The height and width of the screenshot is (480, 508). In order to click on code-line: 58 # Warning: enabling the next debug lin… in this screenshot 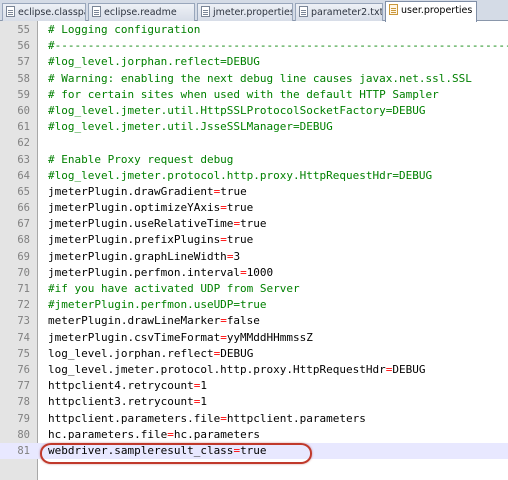, I will do `click(254, 79)`.